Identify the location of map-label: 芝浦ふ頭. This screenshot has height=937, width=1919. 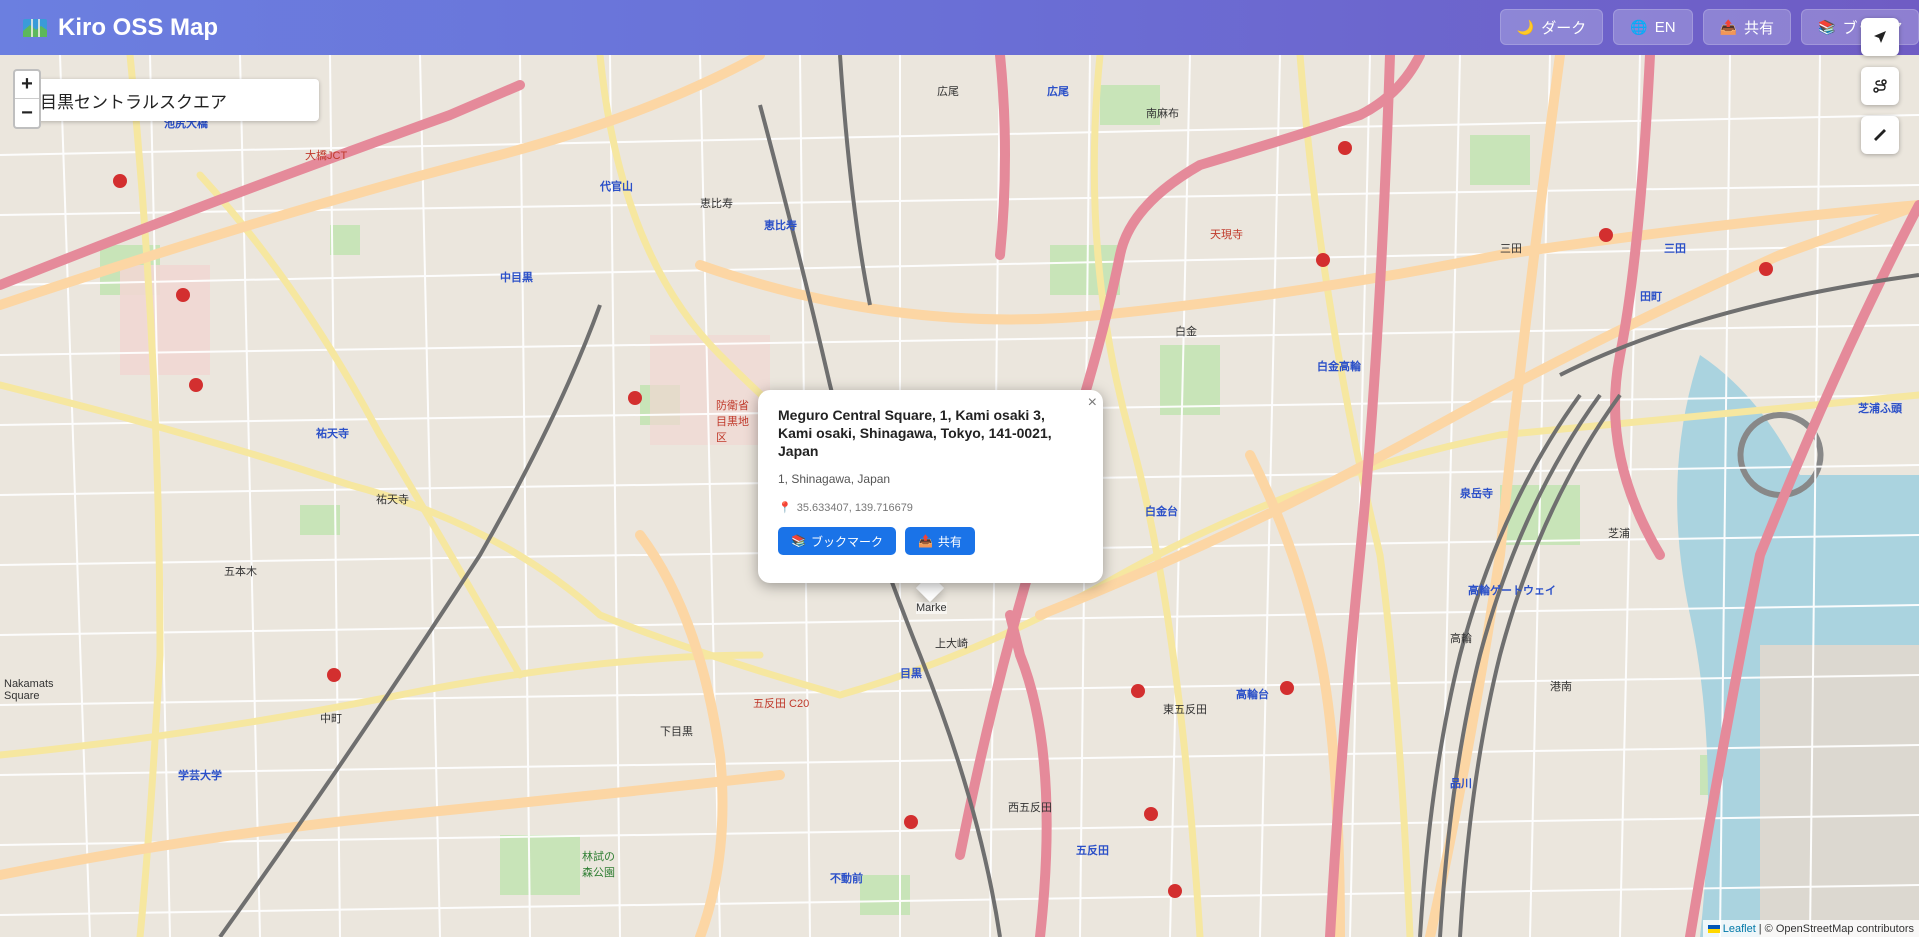
(1880, 409).